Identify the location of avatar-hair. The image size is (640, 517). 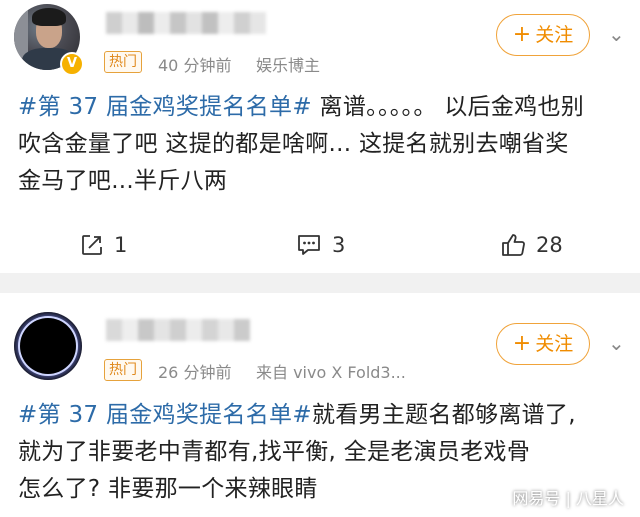
(49, 17).